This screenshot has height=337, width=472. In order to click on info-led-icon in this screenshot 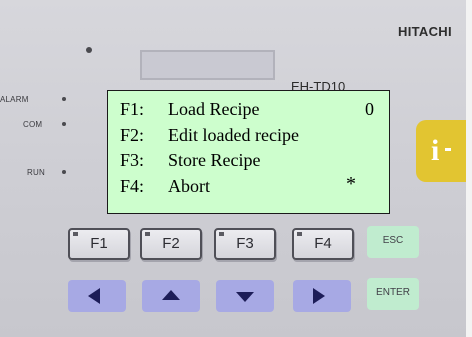, I will do `click(448, 149)`.